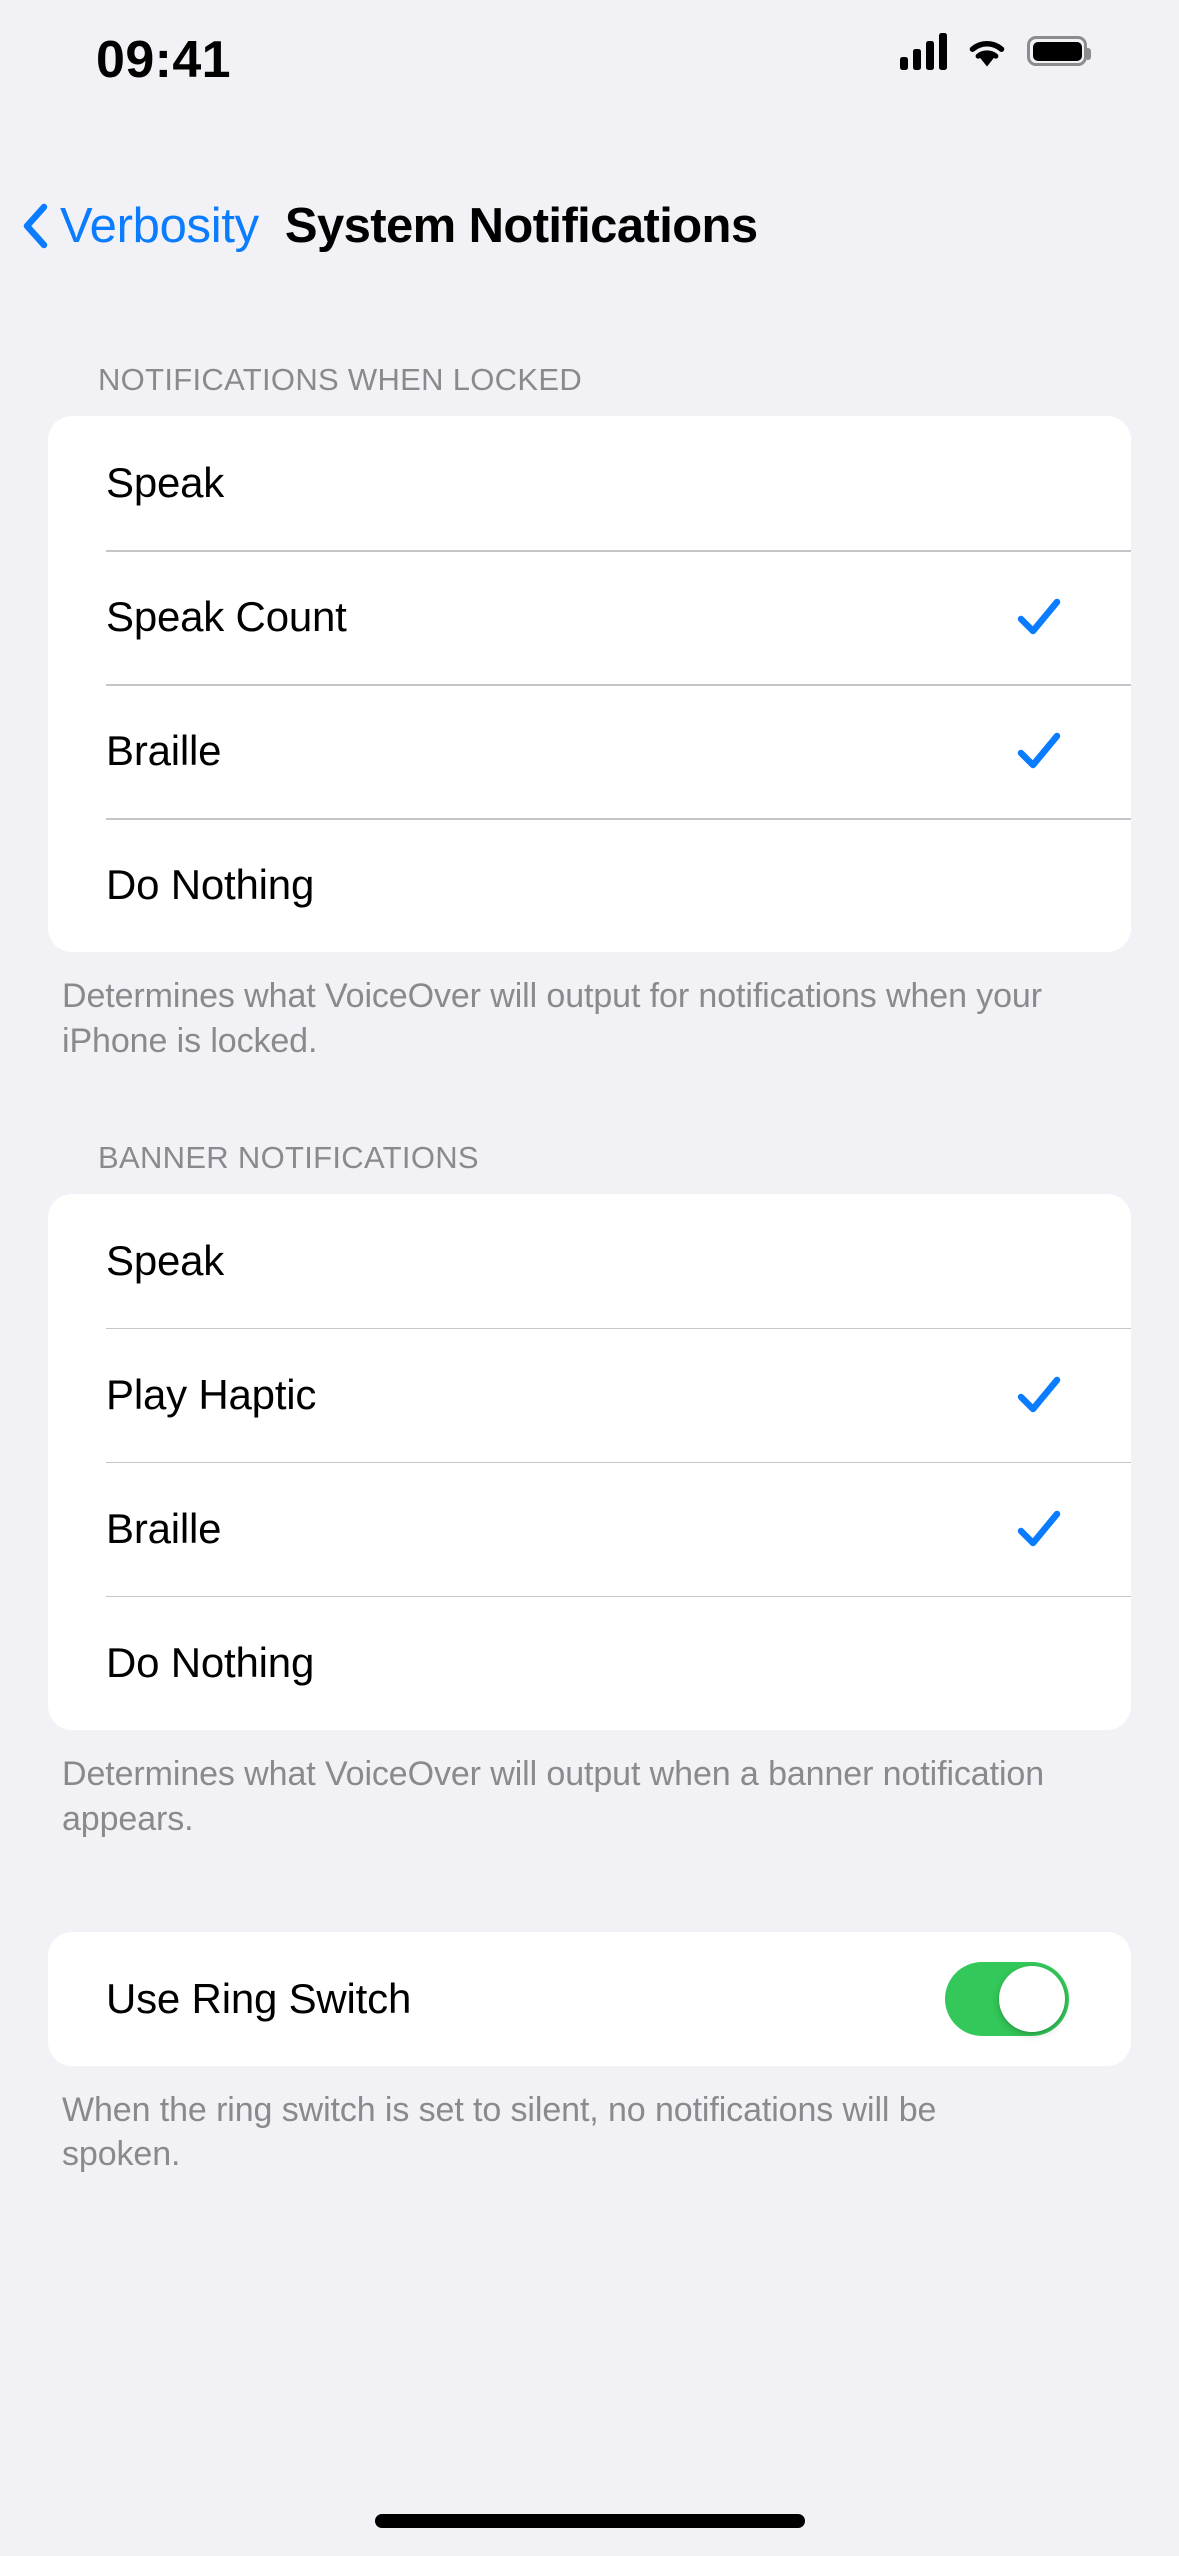 The image size is (1179, 2556). What do you see at coordinates (1059, 51) in the screenshot?
I see `battery-full-icon` at bounding box center [1059, 51].